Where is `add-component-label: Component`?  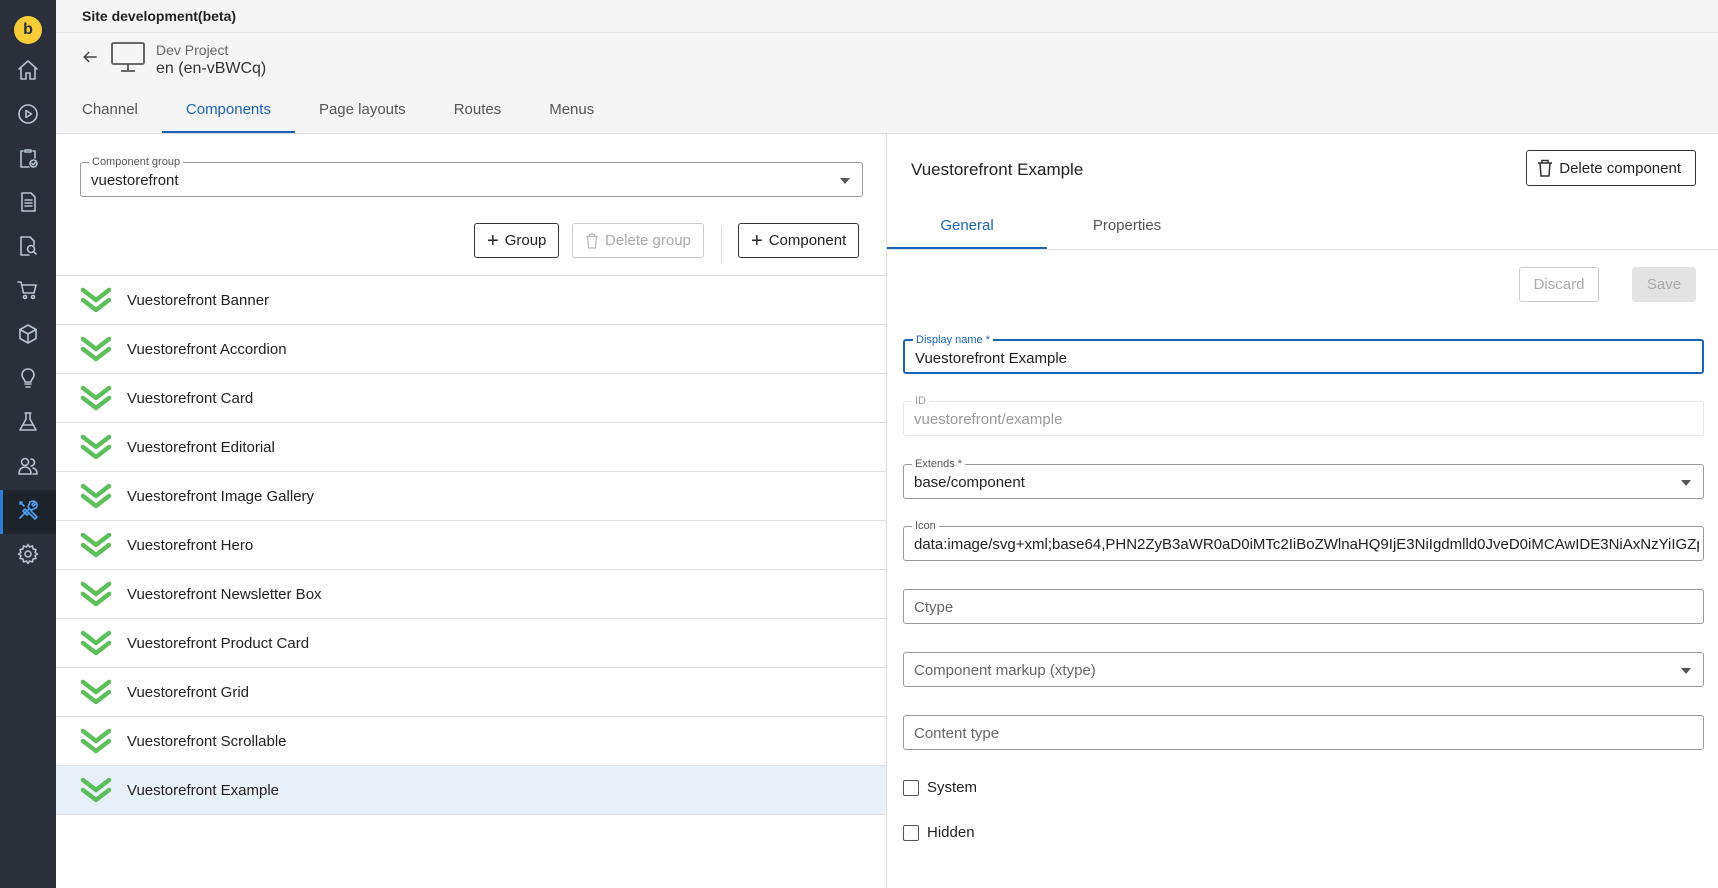
add-component-label: Component is located at coordinates (807, 240).